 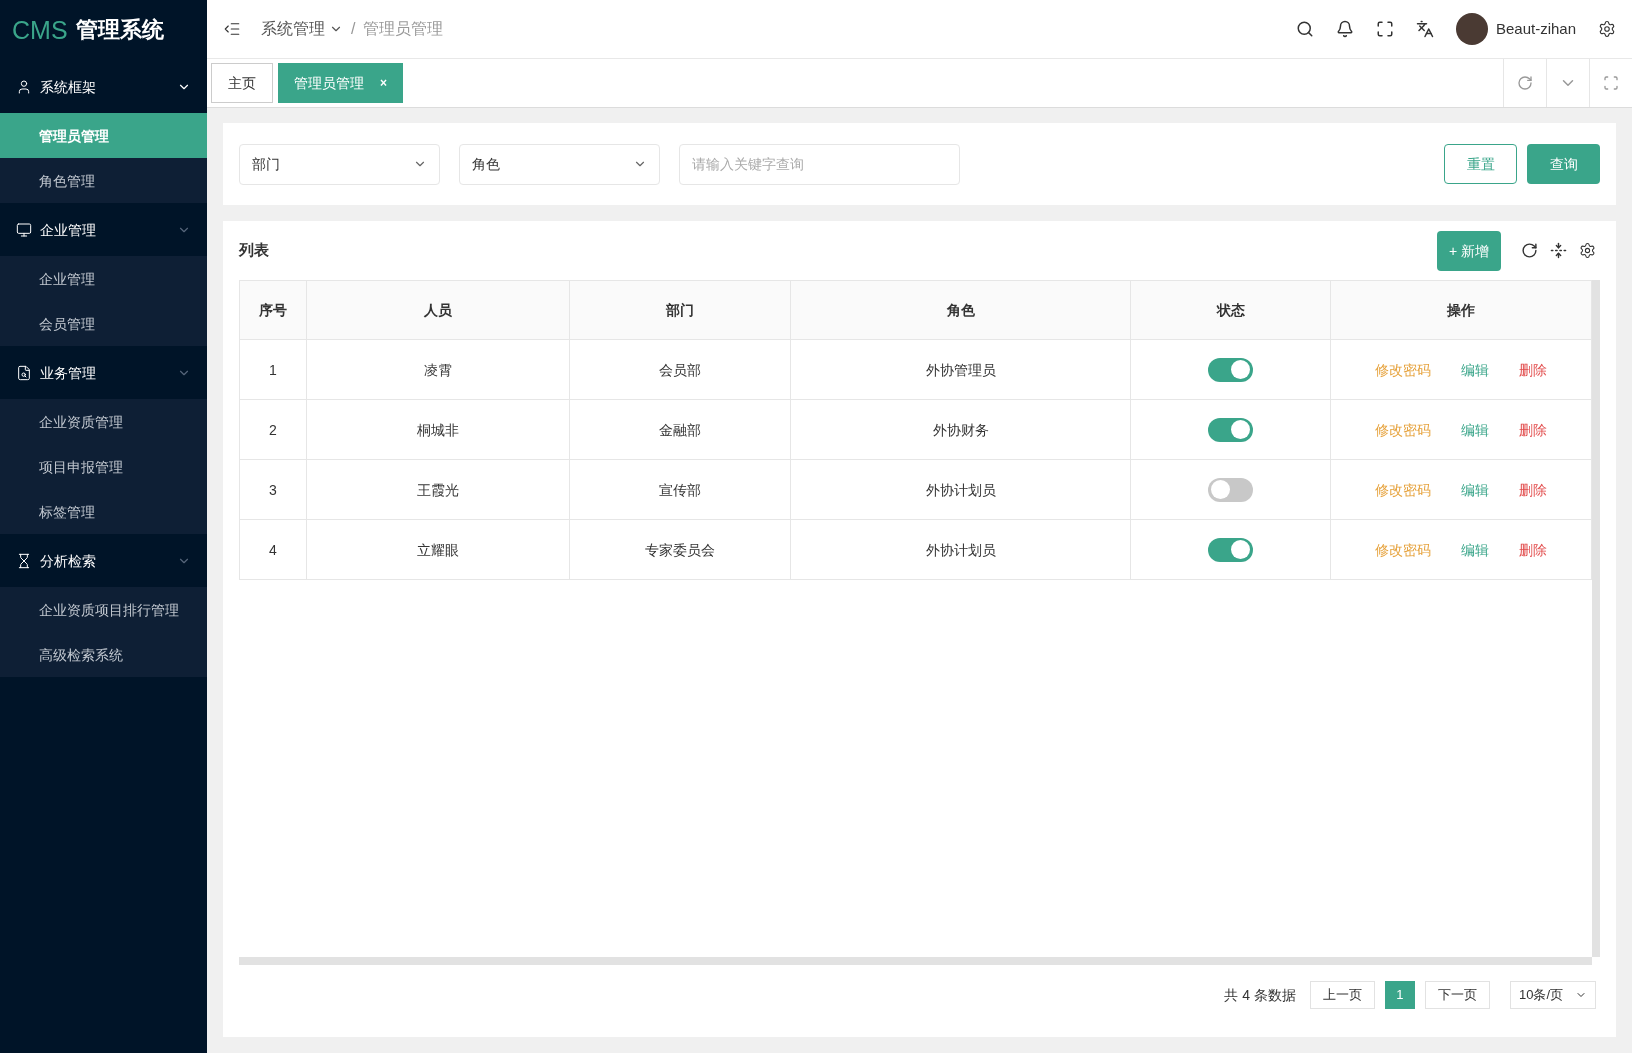 I want to click on translate-icon, so click(x=1424, y=29).